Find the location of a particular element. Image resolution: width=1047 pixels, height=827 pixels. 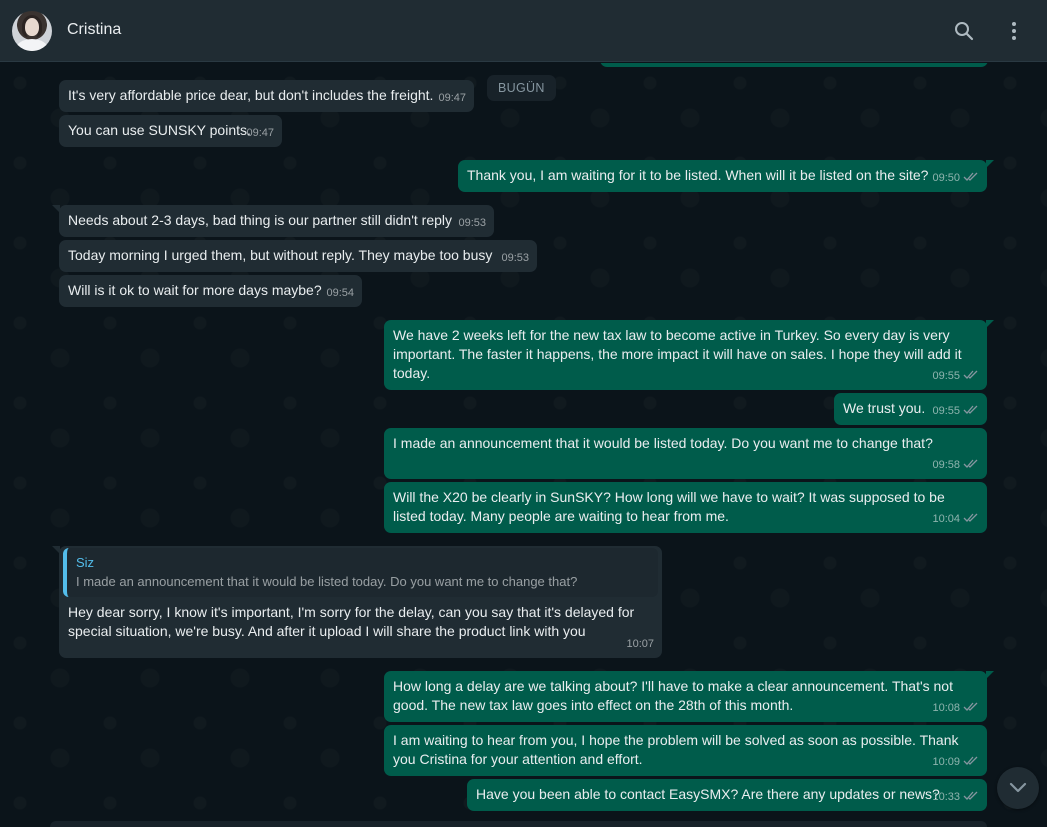

message-time: 10:07 is located at coordinates (640, 644).